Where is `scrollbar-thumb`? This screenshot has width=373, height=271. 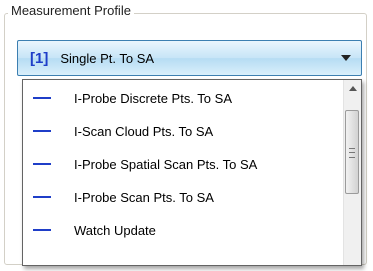
scrollbar-thumb is located at coordinates (352, 152).